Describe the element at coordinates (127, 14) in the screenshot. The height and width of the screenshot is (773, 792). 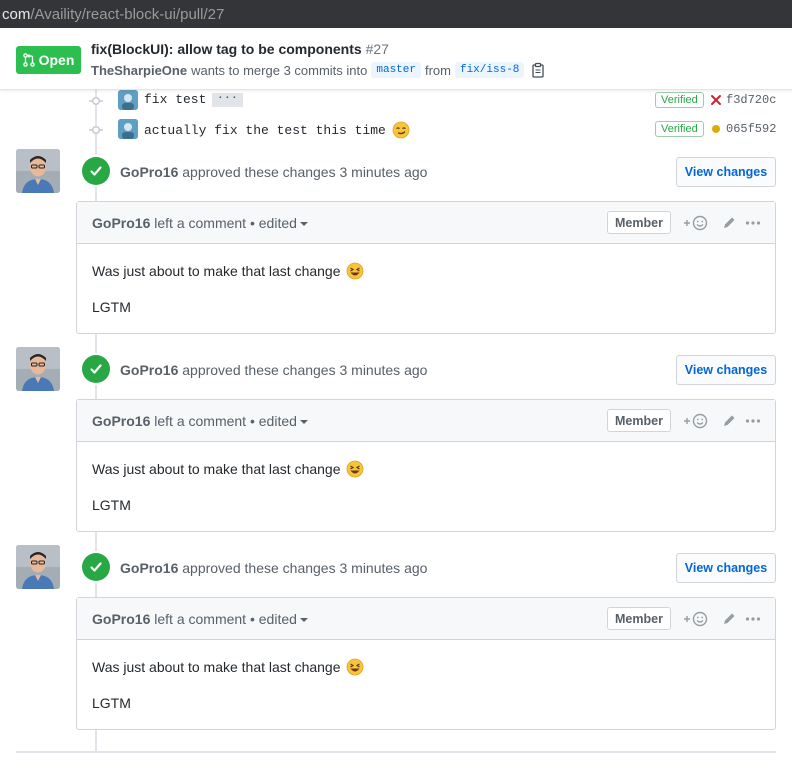
I see `url-path: /Availity/react-block-ui/pull/27` at that location.